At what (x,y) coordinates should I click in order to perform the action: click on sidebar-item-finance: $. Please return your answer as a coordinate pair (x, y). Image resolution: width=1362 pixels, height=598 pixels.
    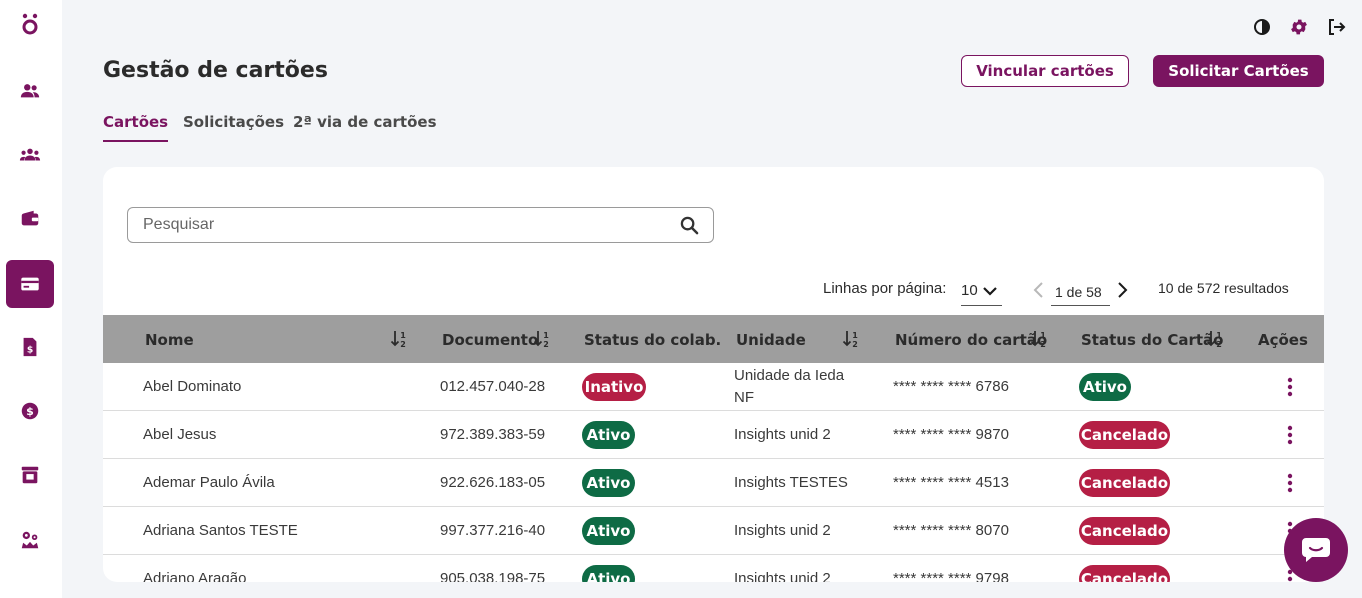
    Looking at the image, I should click on (30, 411).